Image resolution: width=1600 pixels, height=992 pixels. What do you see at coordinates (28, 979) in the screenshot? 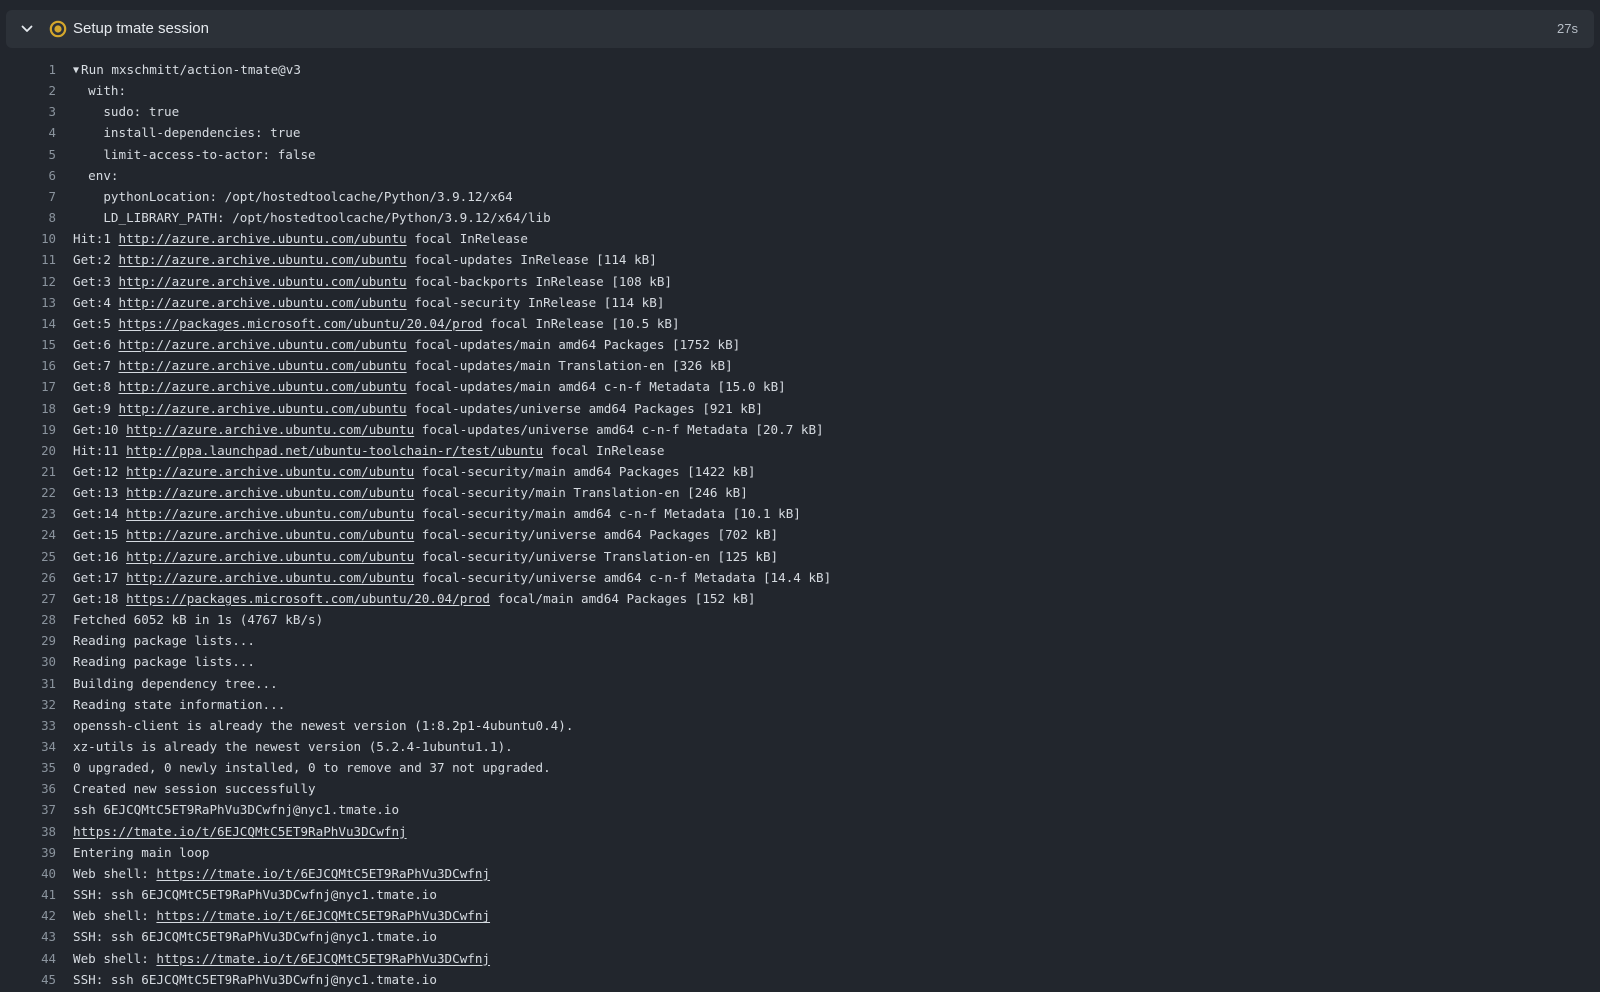
I see `line-number: 45` at bounding box center [28, 979].